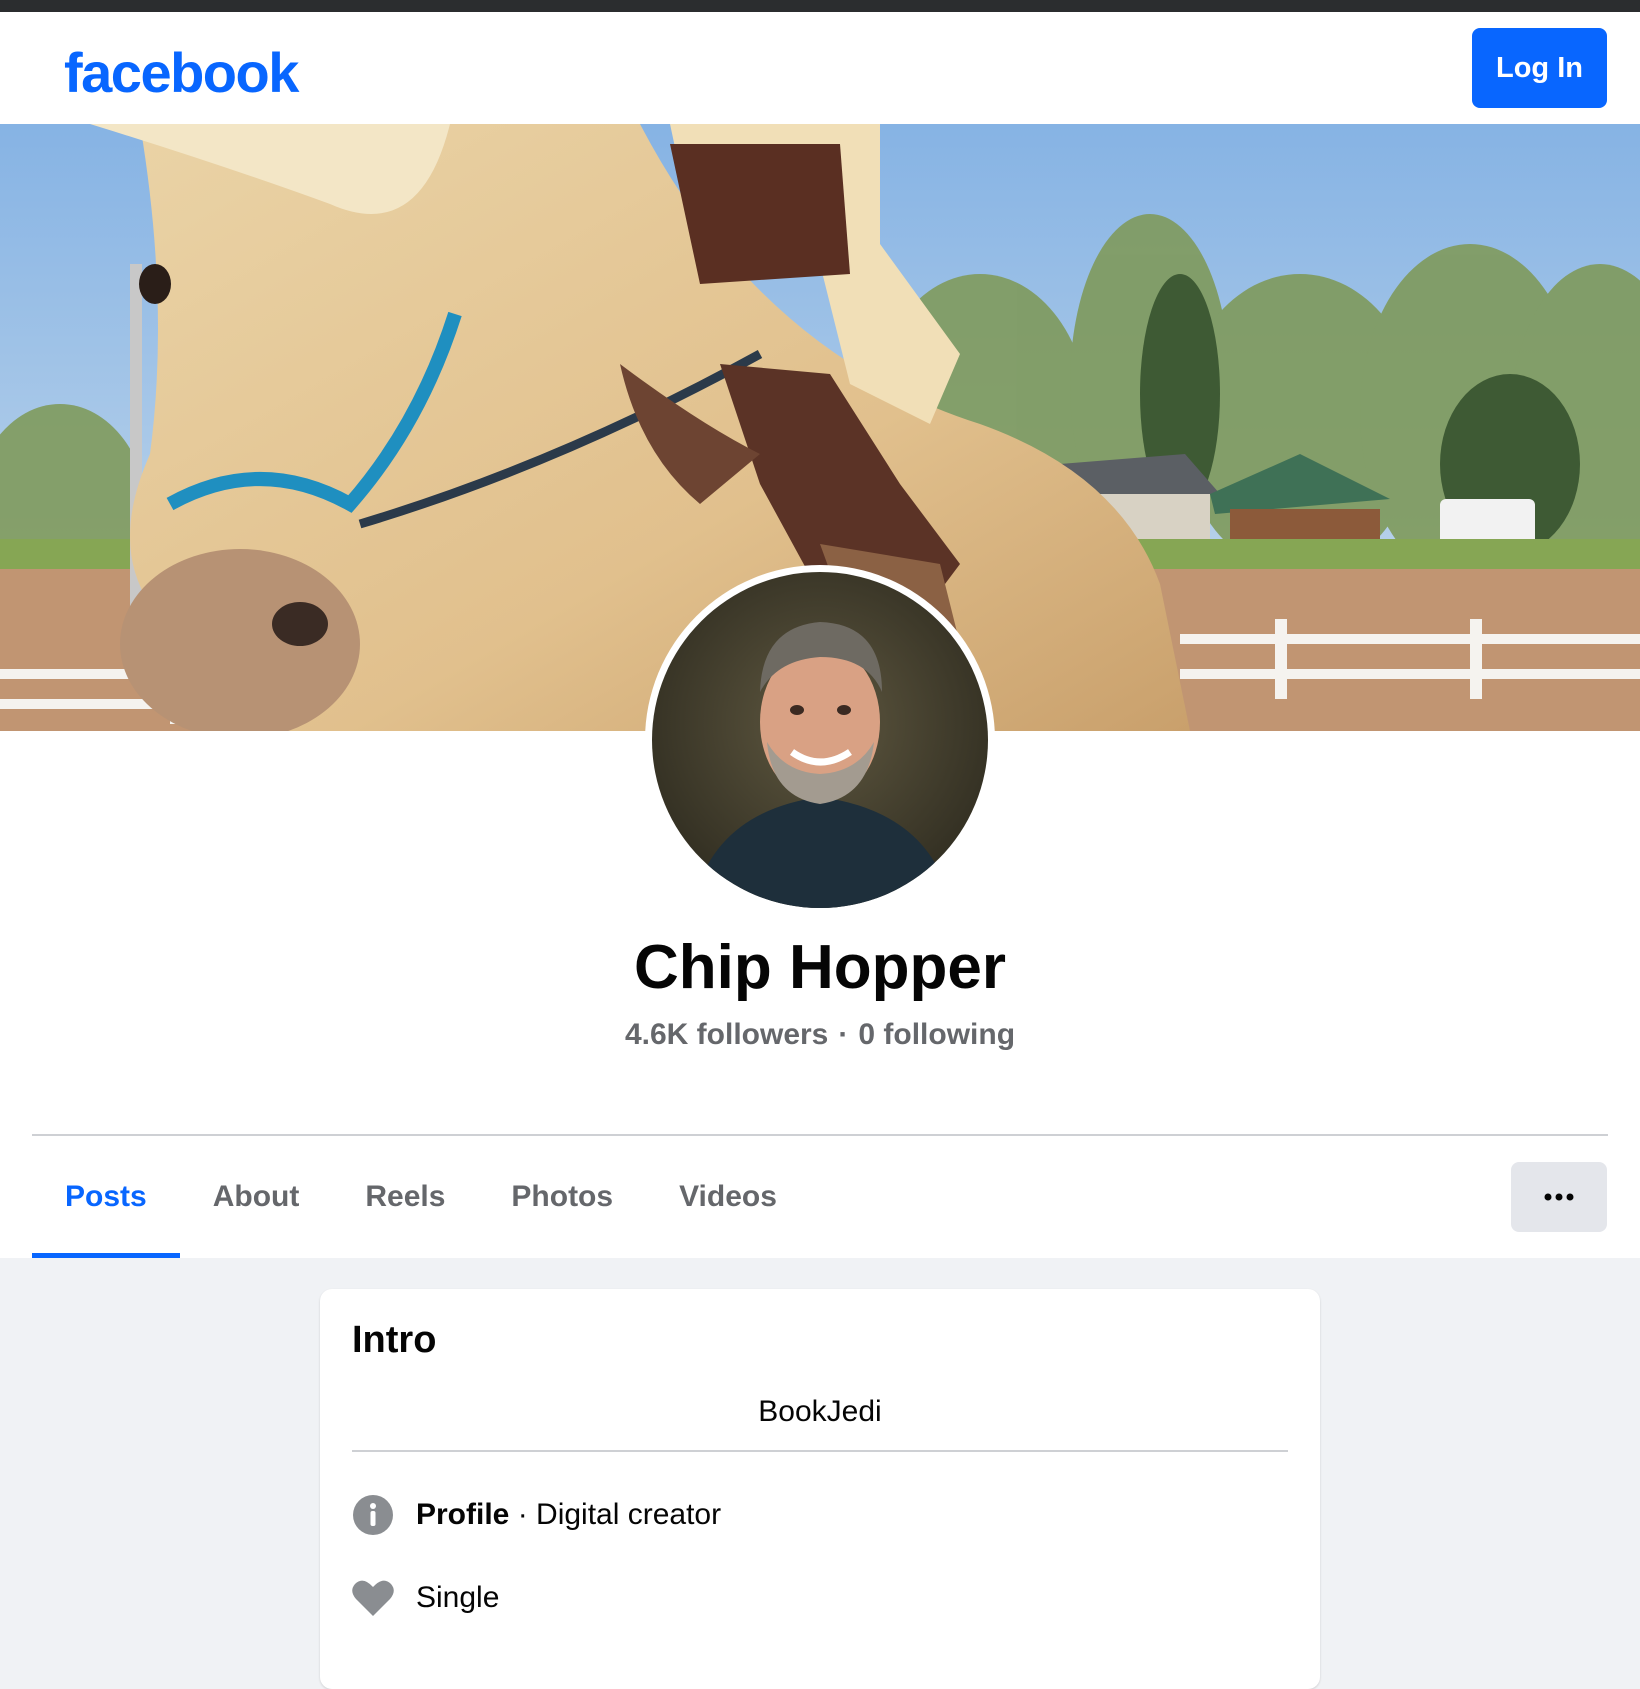 The width and height of the screenshot is (1640, 1689). Describe the element at coordinates (405, 1197) in the screenshot. I see `tab-reels: Reels` at that location.